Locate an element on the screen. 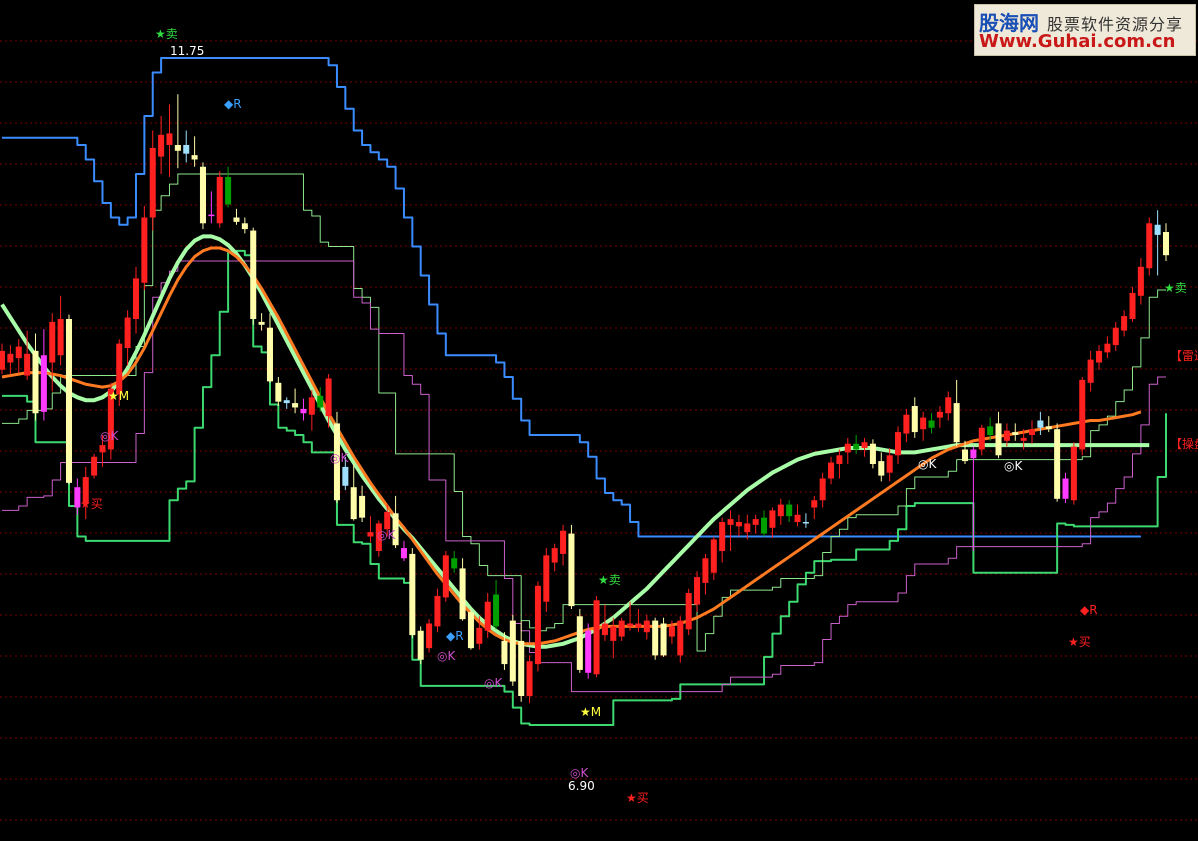 The height and width of the screenshot is (841, 1198). watermark-url: Www.Guhai.com.cn is located at coordinates (1077, 41).